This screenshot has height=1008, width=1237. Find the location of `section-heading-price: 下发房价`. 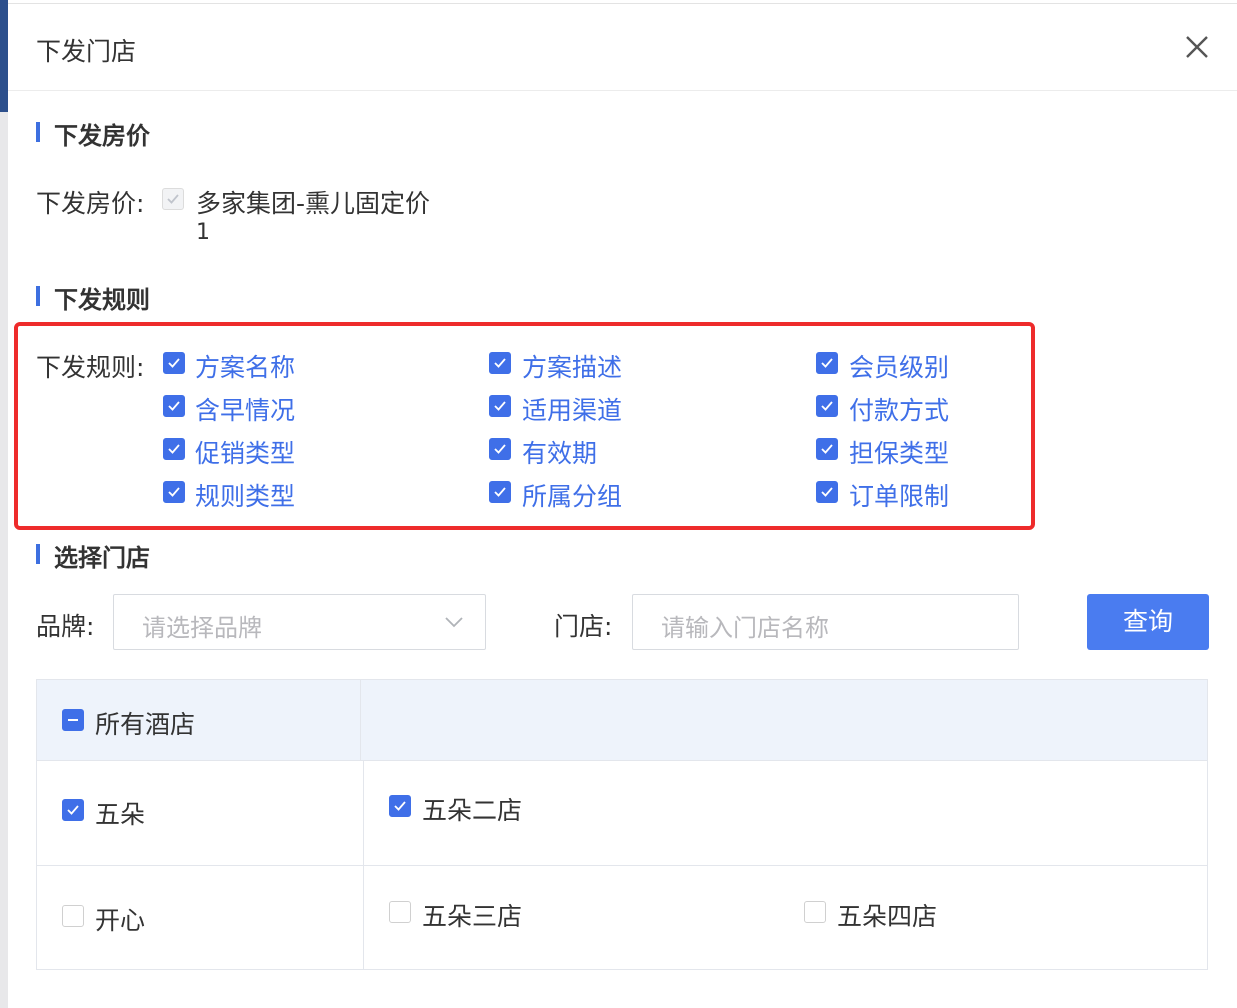

section-heading-price: 下发房价 is located at coordinates (102, 136).